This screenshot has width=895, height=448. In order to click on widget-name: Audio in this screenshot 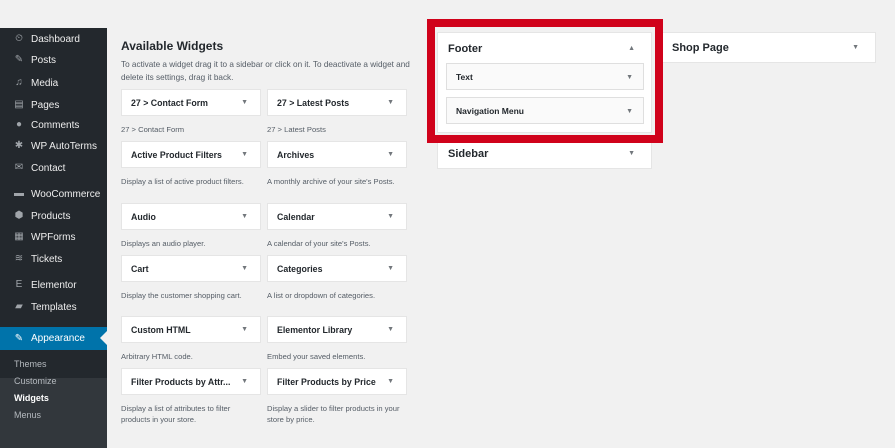, I will do `click(143, 216)`.